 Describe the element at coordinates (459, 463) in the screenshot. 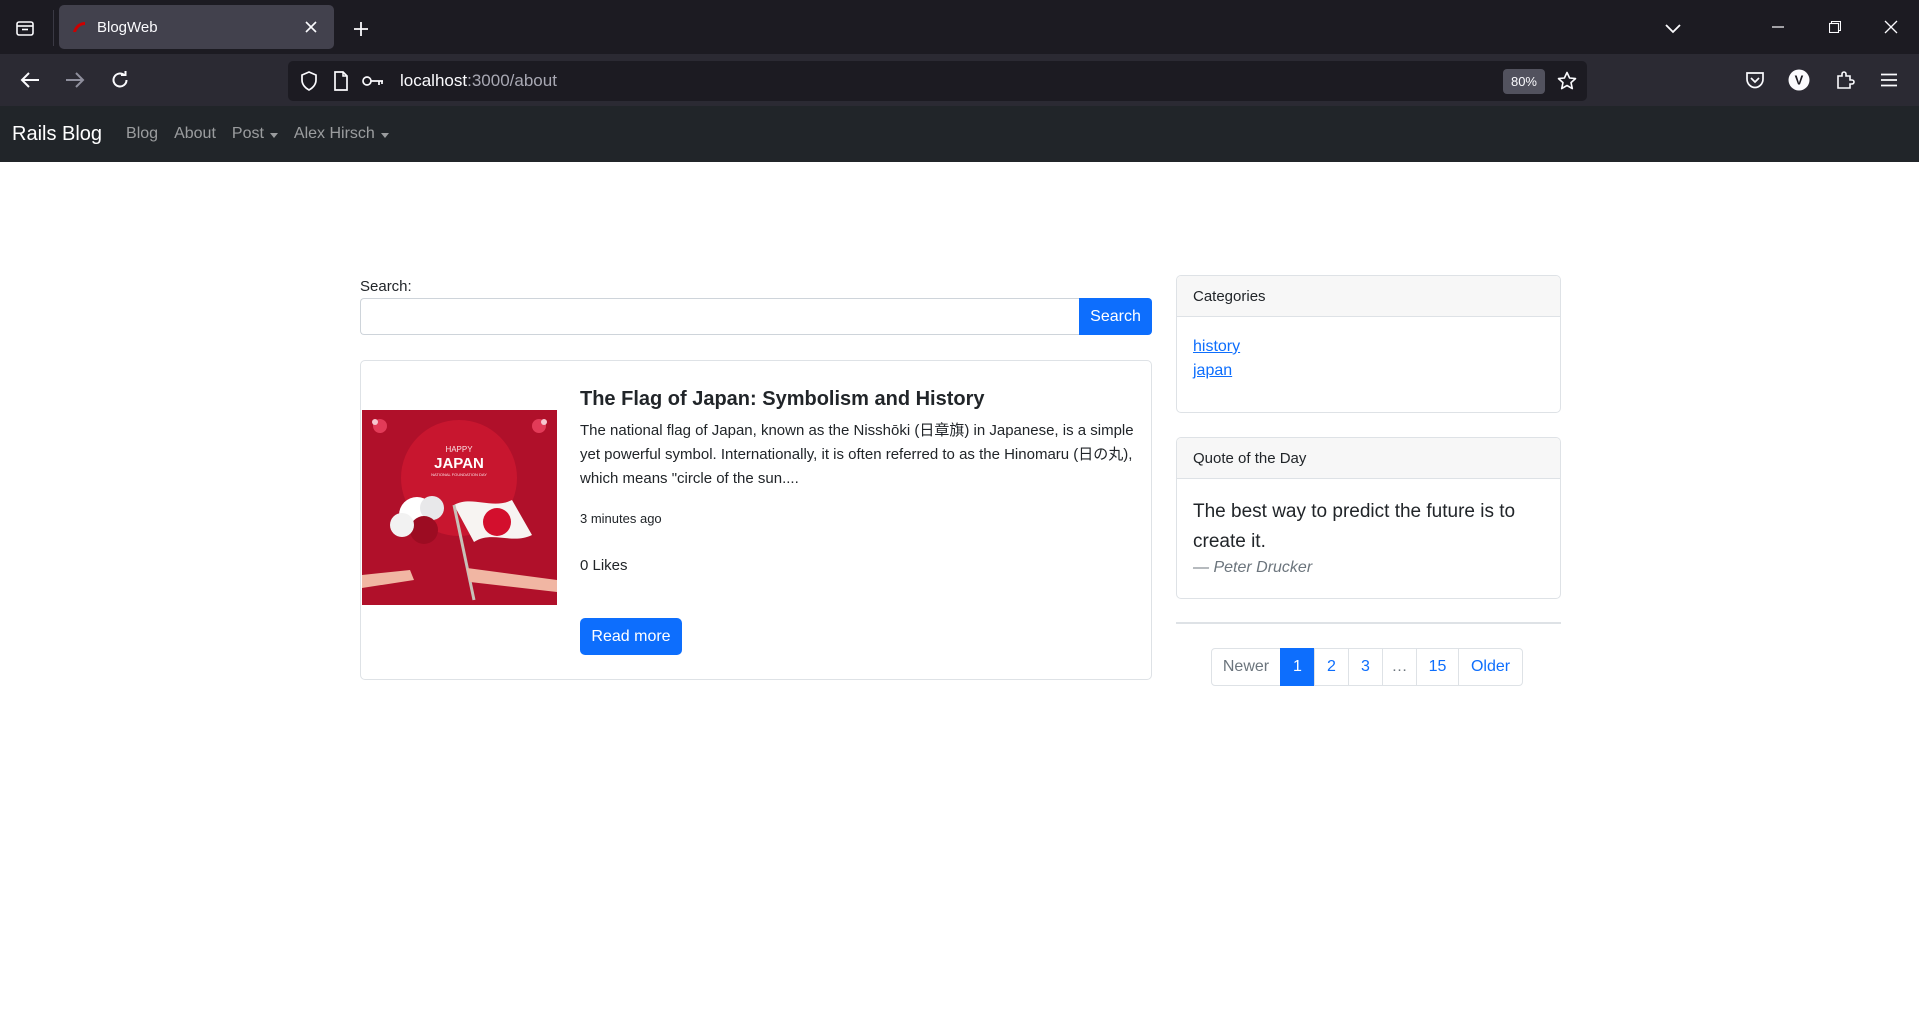

I see `image-text-main: JAPAN` at that location.